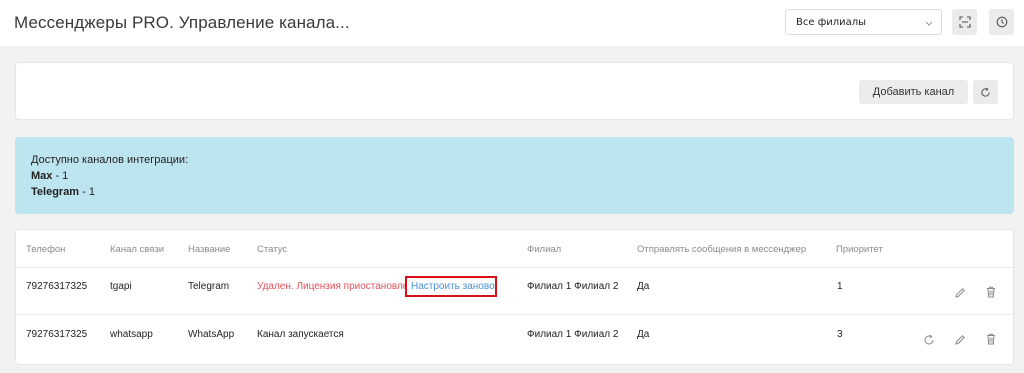 The width and height of the screenshot is (1024, 373). Describe the element at coordinates (831, 22) in the screenshot. I see `branch-select-value: Все филиалы` at that location.